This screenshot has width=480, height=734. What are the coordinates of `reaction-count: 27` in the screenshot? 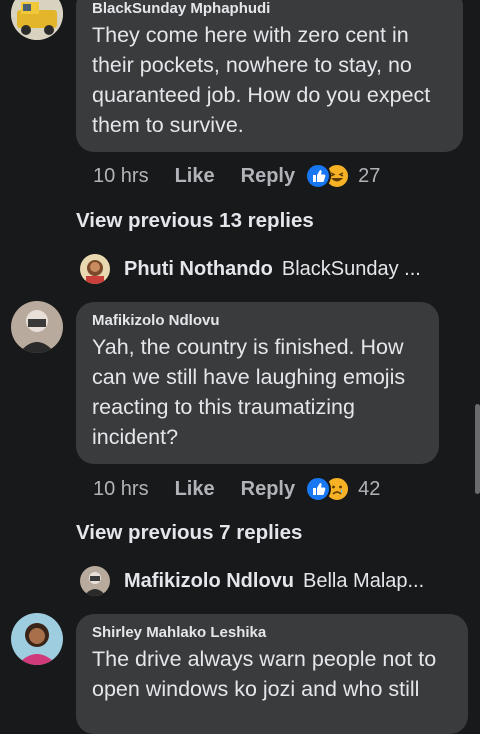 It's located at (369, 175).